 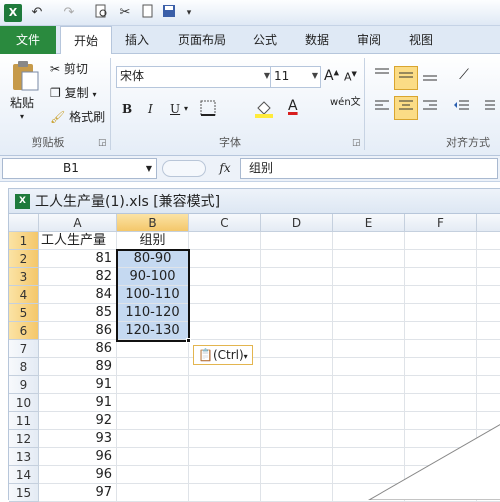 What do you see at coordinates (28, 40) in the screenshot?
I see `tab-file: 文件` at bounding box center [28, 40].